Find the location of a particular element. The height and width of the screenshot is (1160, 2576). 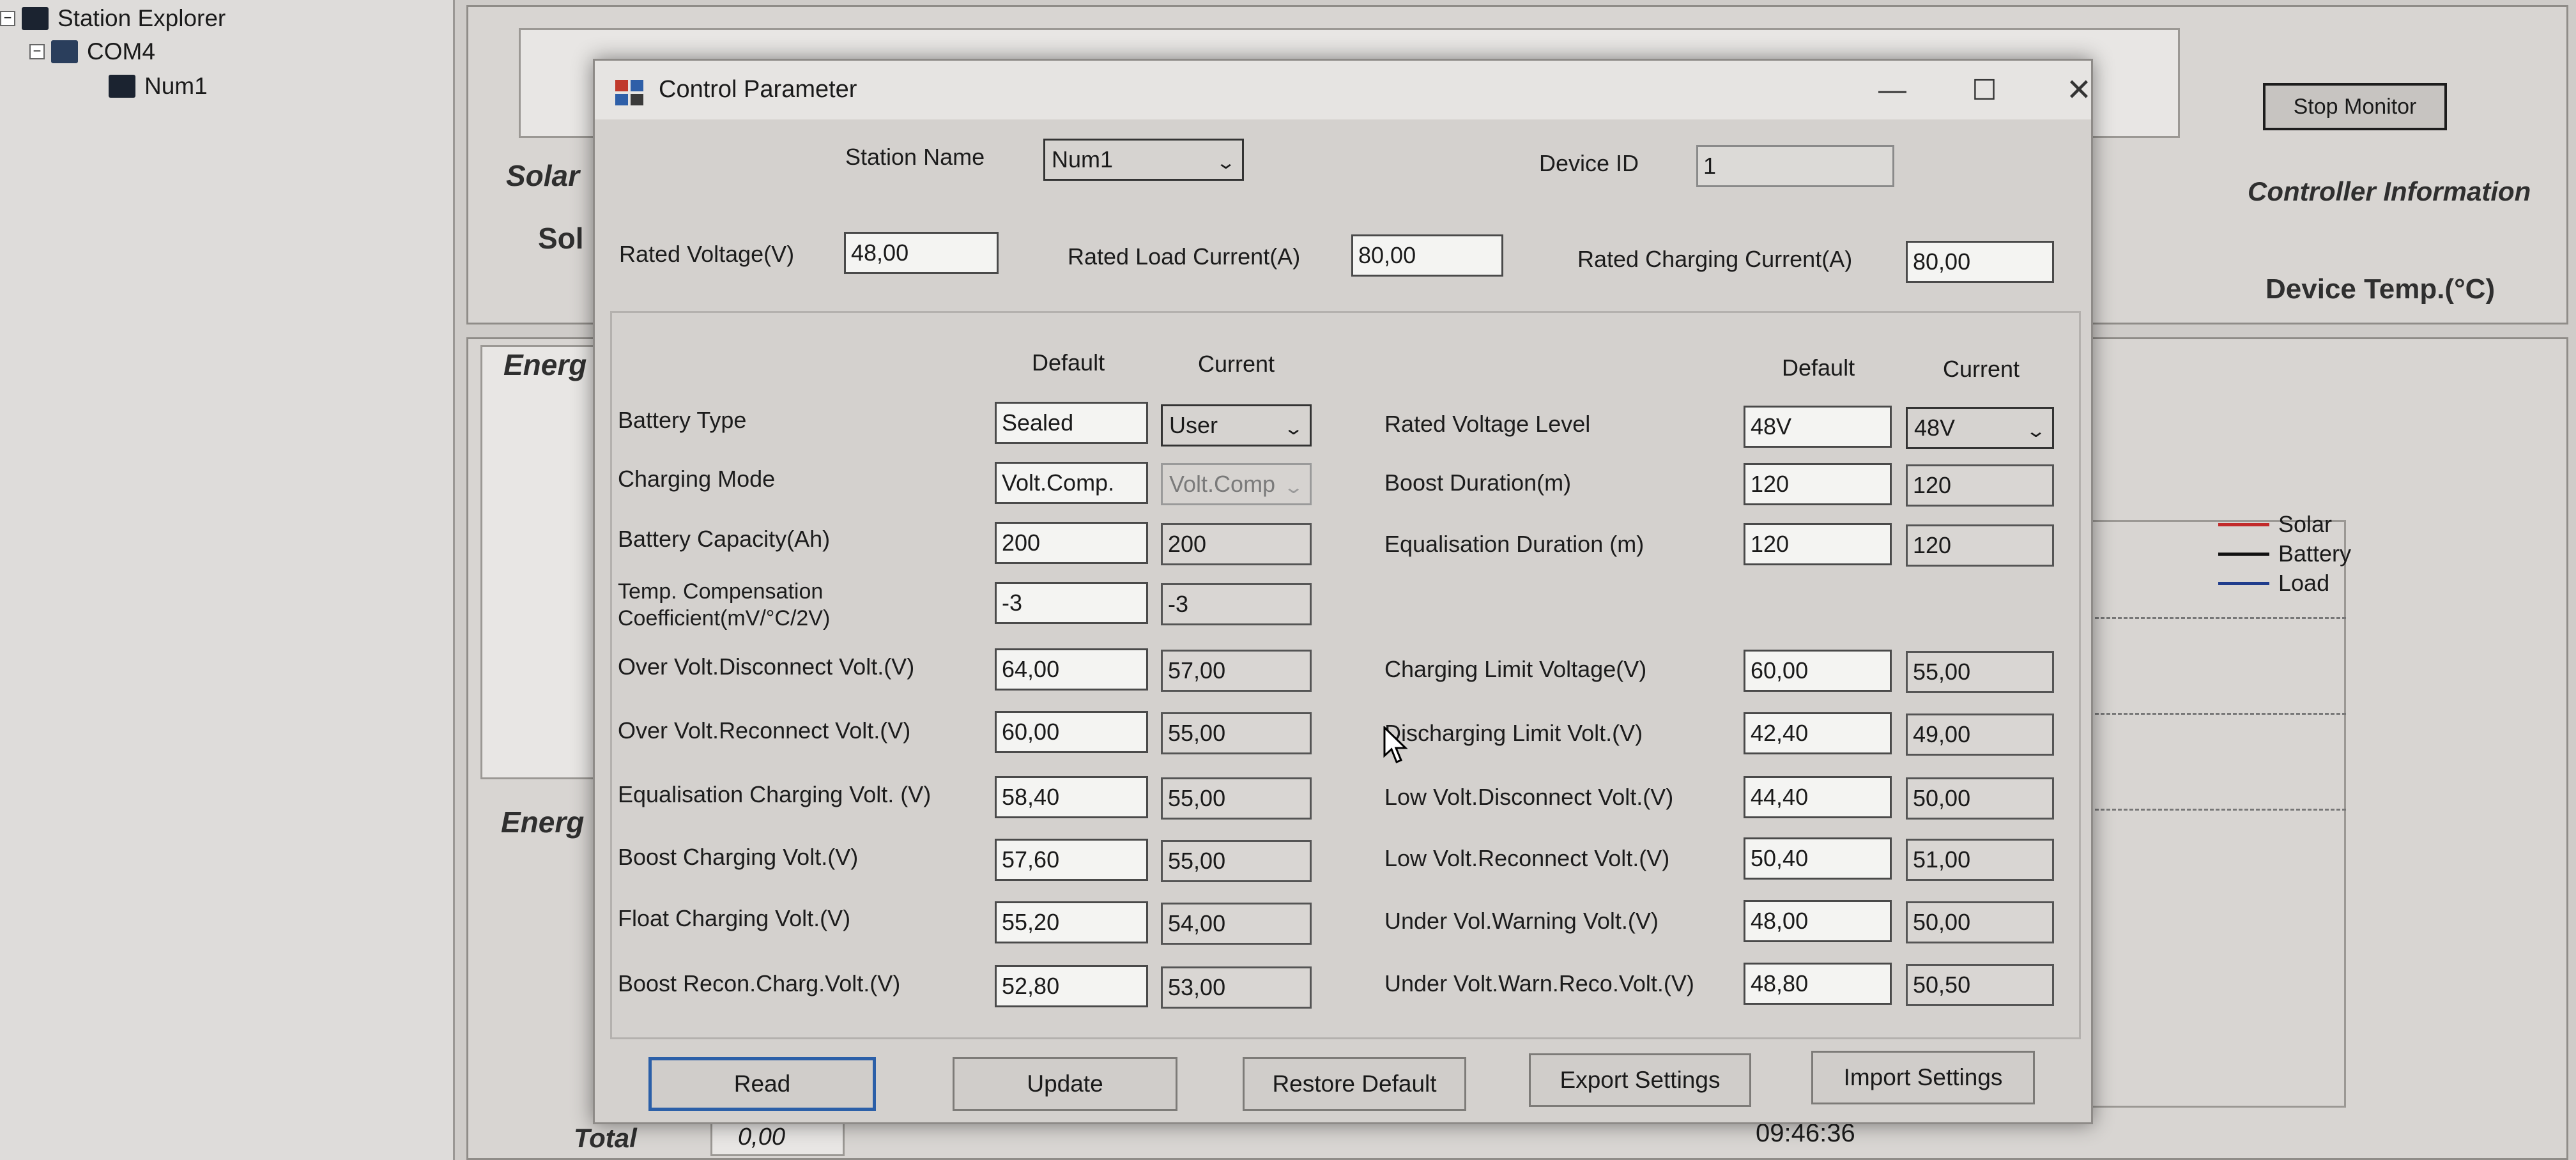

float-charging-volt-label: Float Charging Volt.(V) is located at coordinates (734, 918).